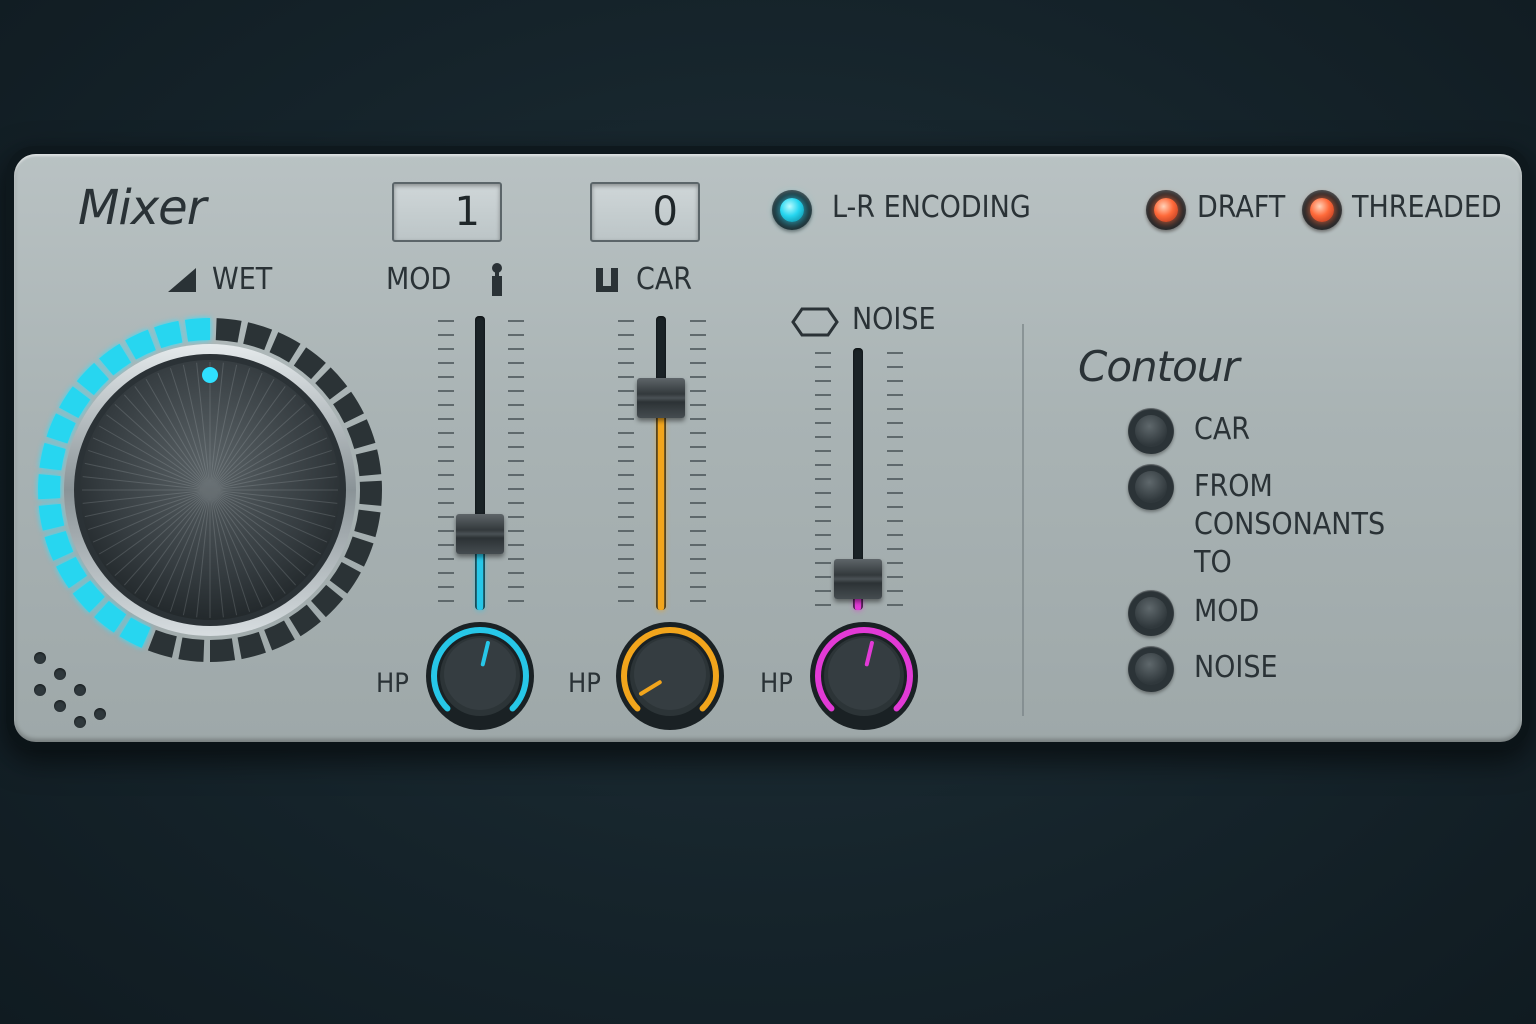 The height and width of the screenshot is (1024, 1536). Describe the element at coordinates (607, 280) in the screenshot. I see `bracket-icon` at that location.